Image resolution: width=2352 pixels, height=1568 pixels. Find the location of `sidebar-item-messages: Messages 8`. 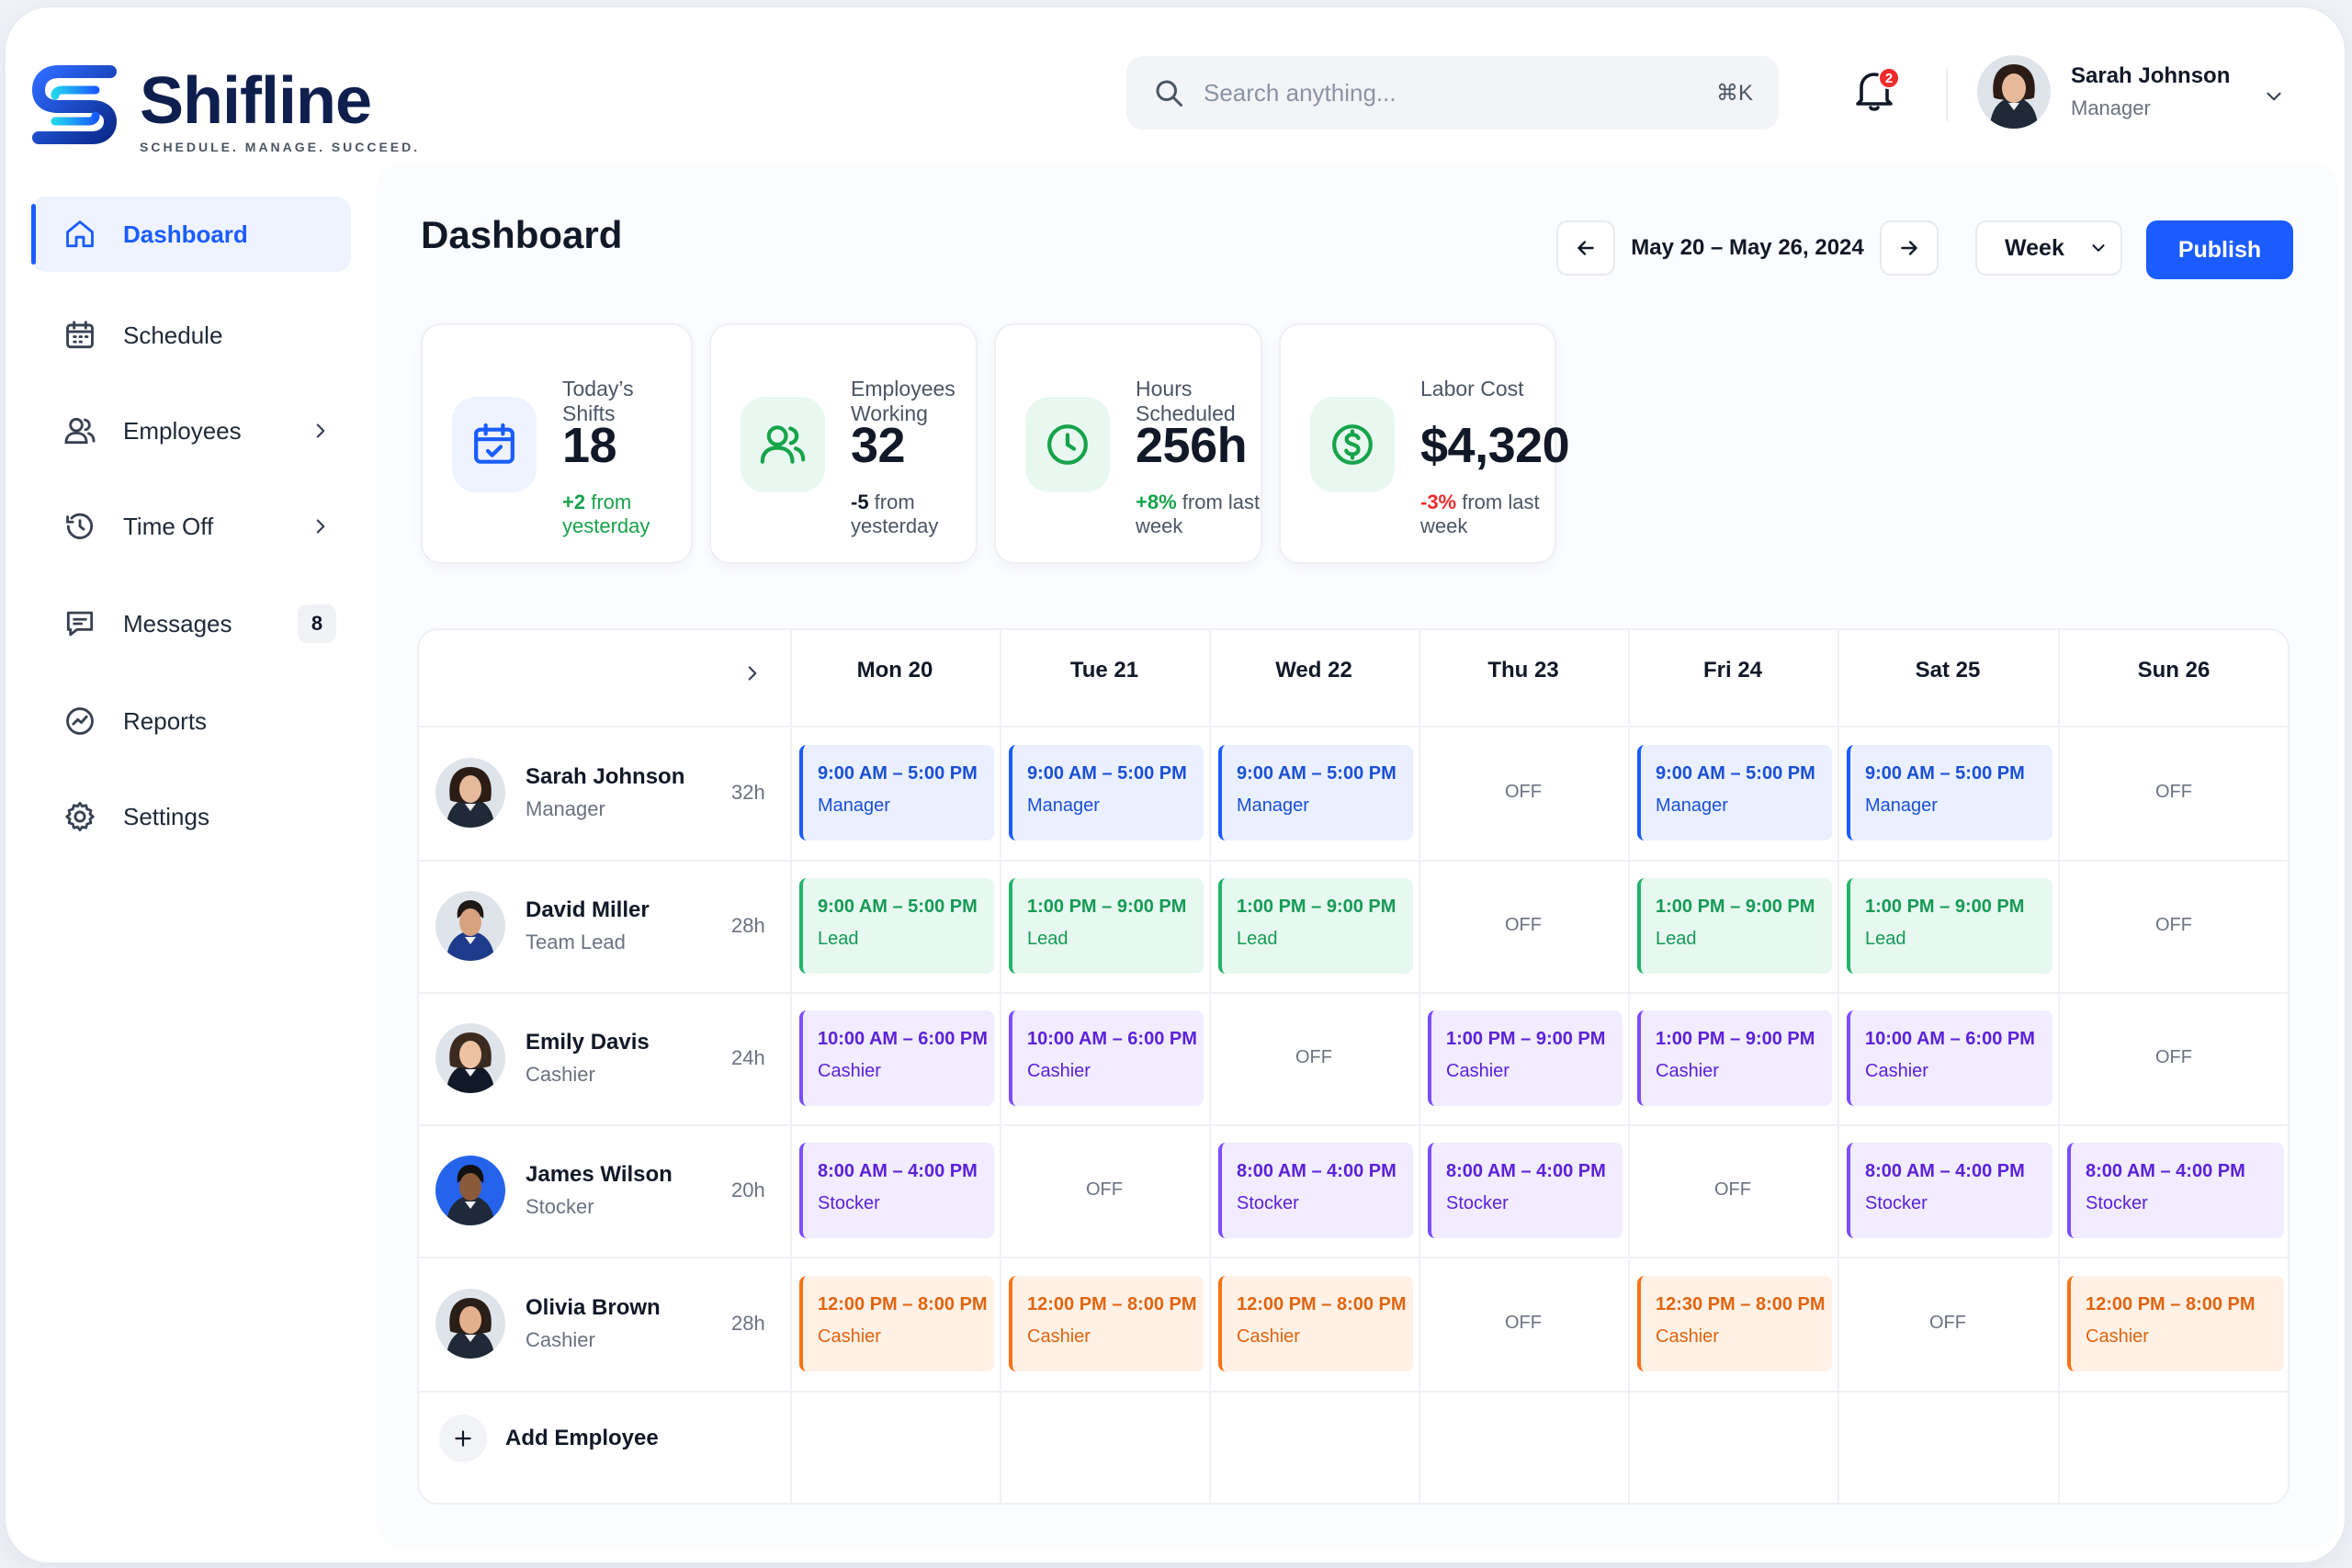

sidebar-item-messages: Messages 8 is located at coordinates (191, 624).